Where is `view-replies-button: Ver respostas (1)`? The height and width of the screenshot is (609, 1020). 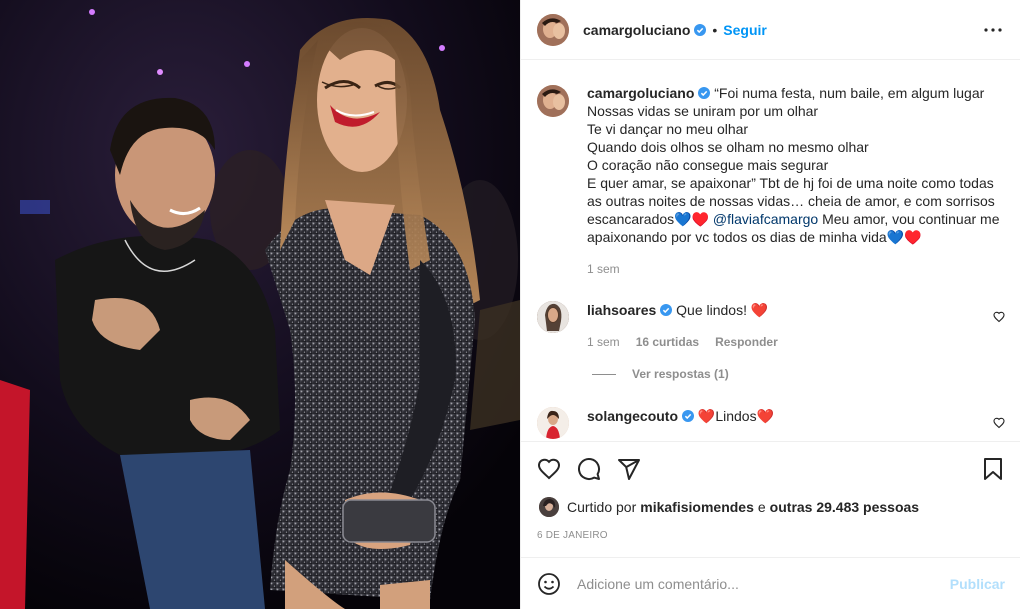
view-replies-button: Ver respostas (1) is located at coordinates (660, 374).